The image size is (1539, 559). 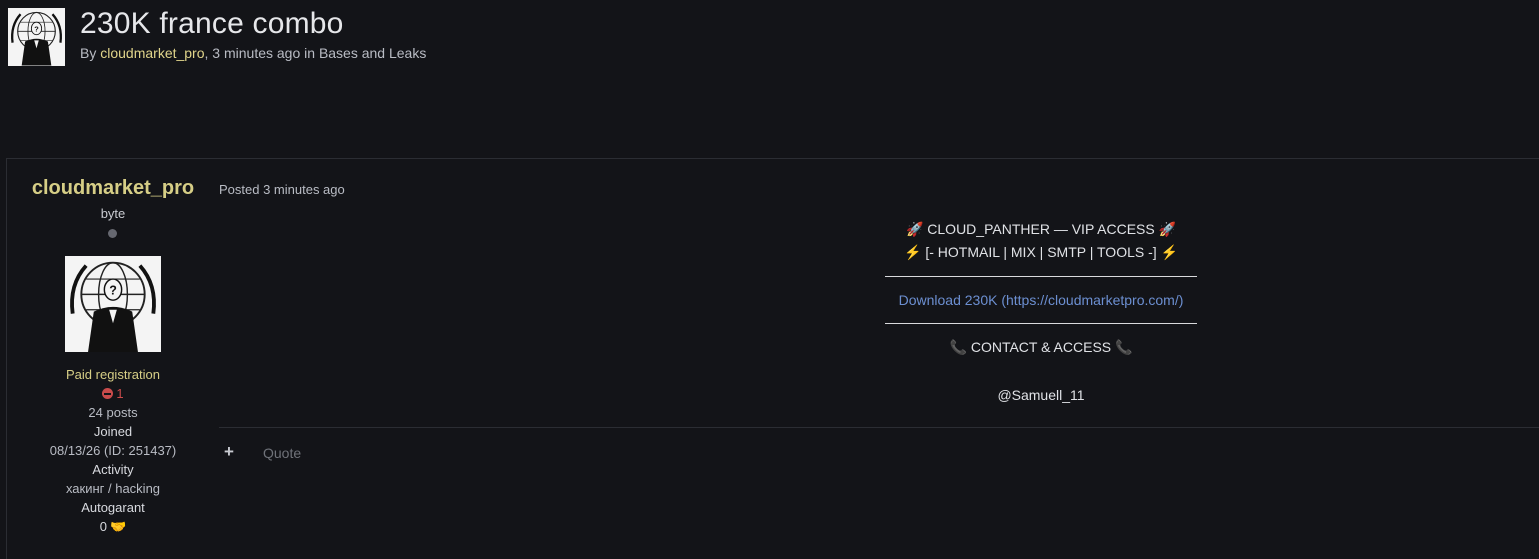 What do you see at coordinates (879, 427) in the screenshot?
I see `post-footer-divider` at bounding box center [879, 427].